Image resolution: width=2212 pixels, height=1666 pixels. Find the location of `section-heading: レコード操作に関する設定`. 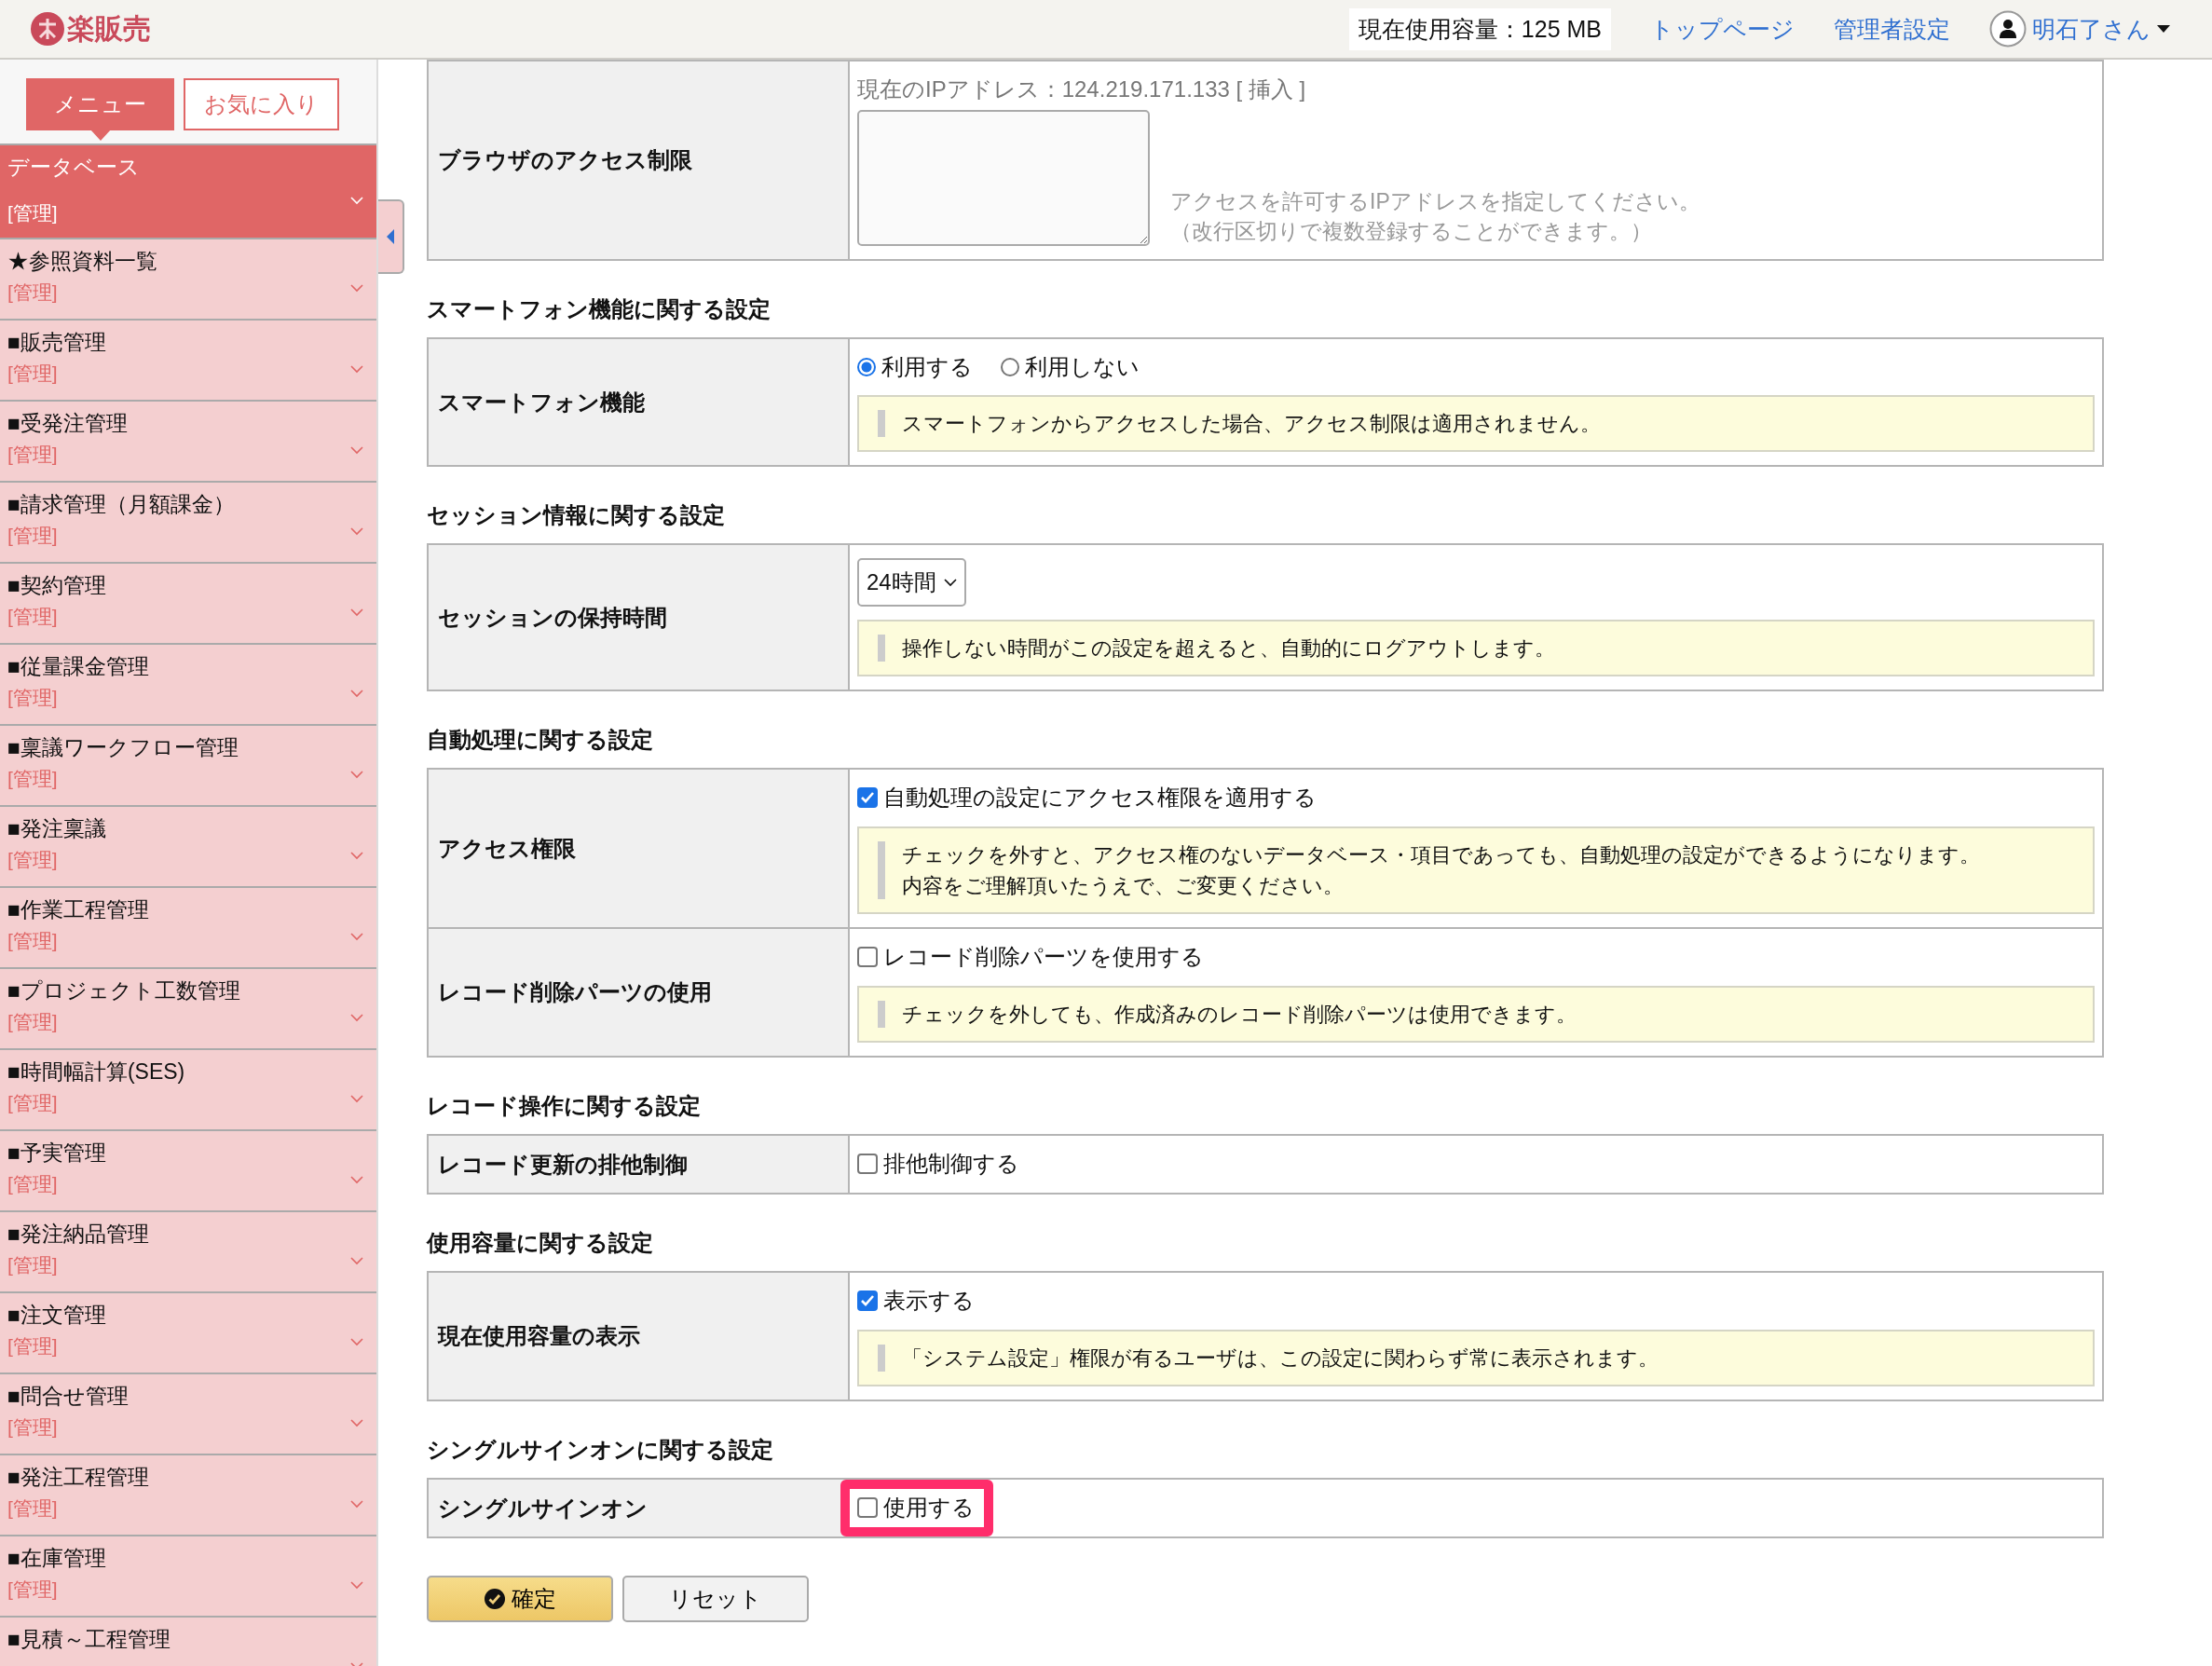

section-heading: レコード操作に関する設定 is located at coordinates (564, 1106).